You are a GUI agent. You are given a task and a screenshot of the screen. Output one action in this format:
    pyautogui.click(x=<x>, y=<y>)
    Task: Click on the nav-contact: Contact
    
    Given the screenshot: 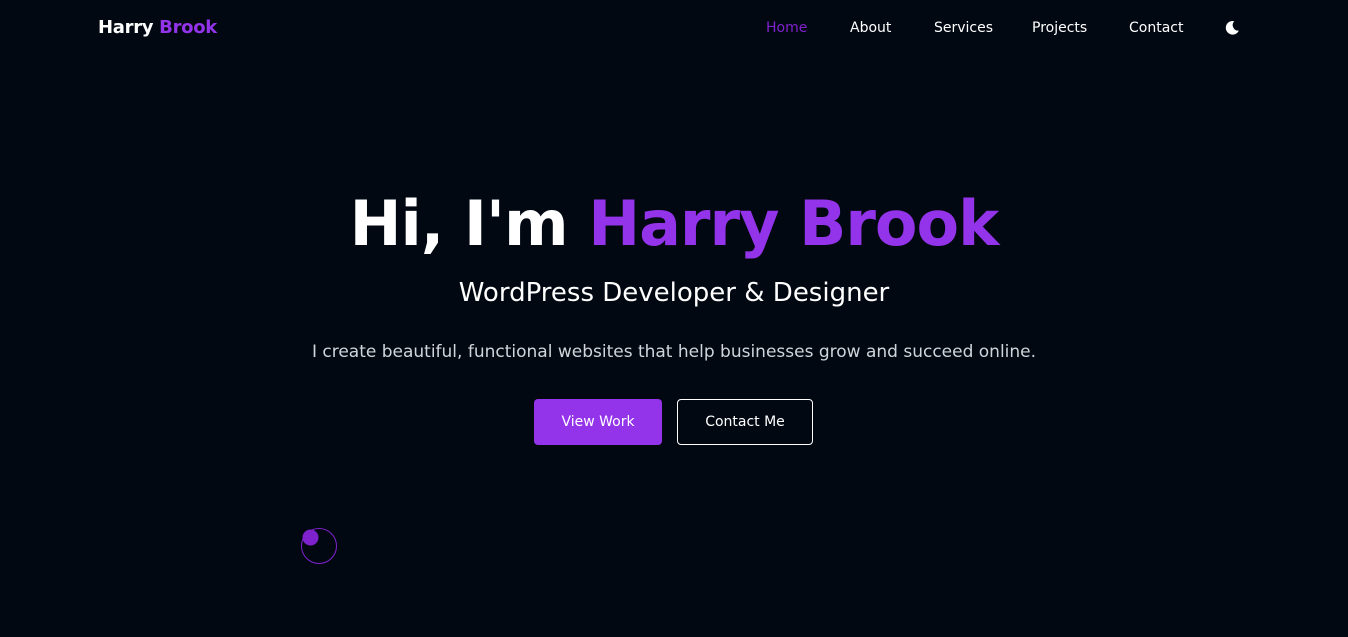 What is the action you would take?
    pyautogui.click(x=1156, y=28)
    